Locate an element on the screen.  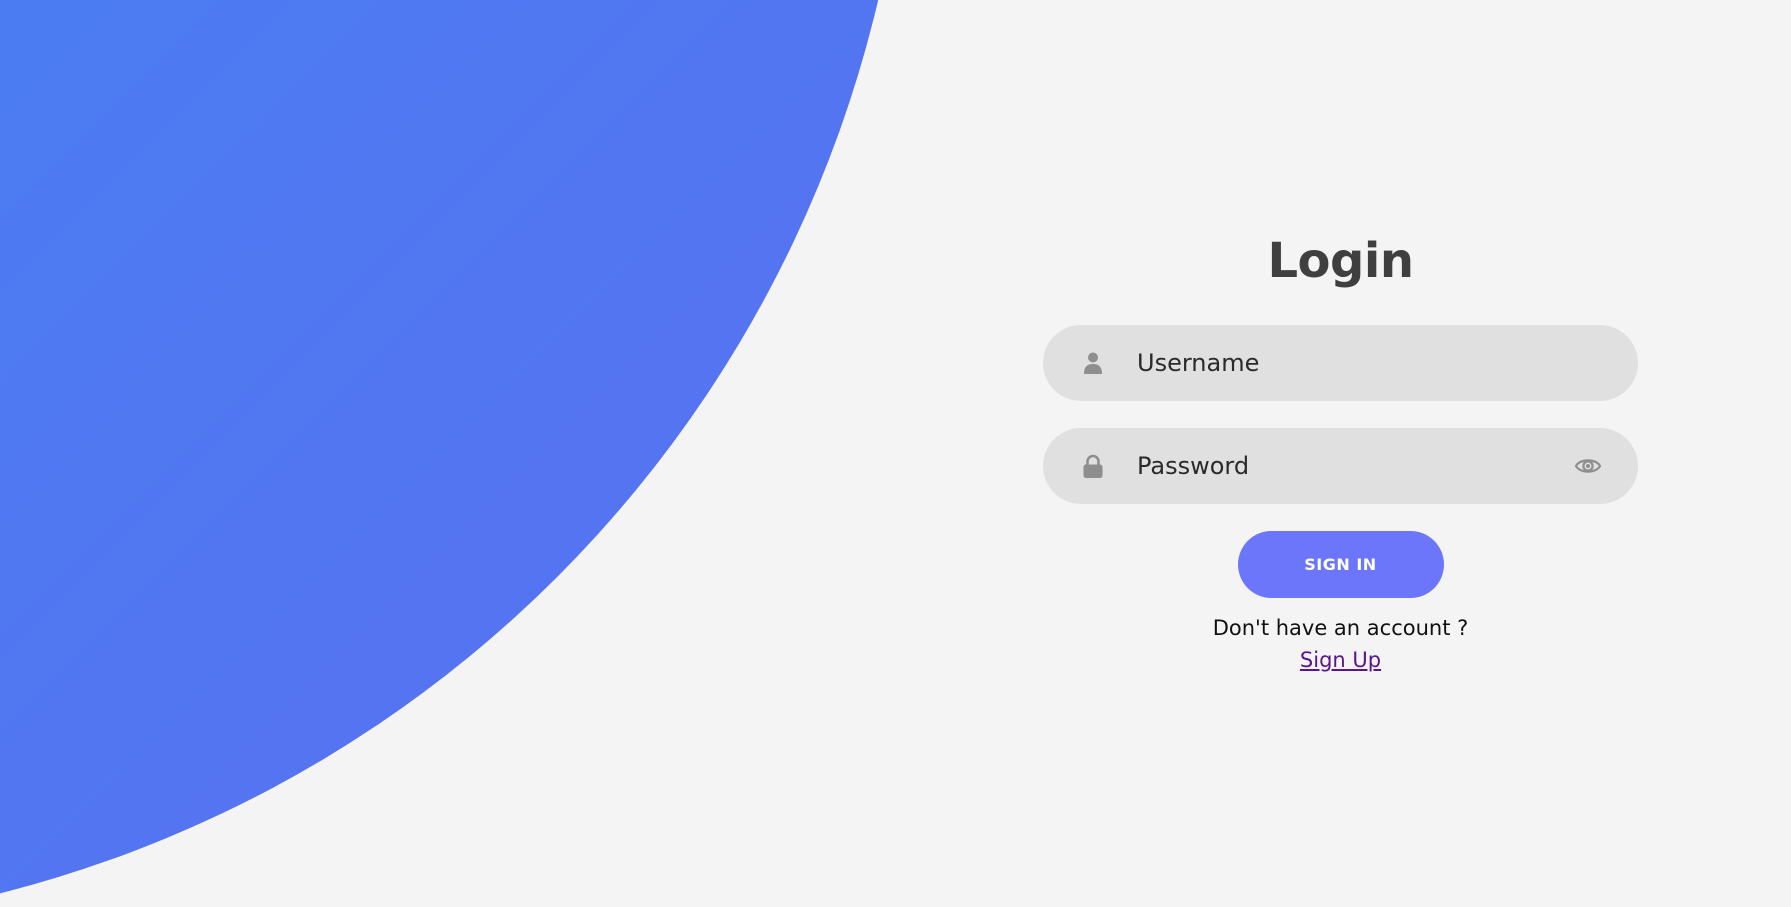
password-field-container is located at coordinates (1340, 466).